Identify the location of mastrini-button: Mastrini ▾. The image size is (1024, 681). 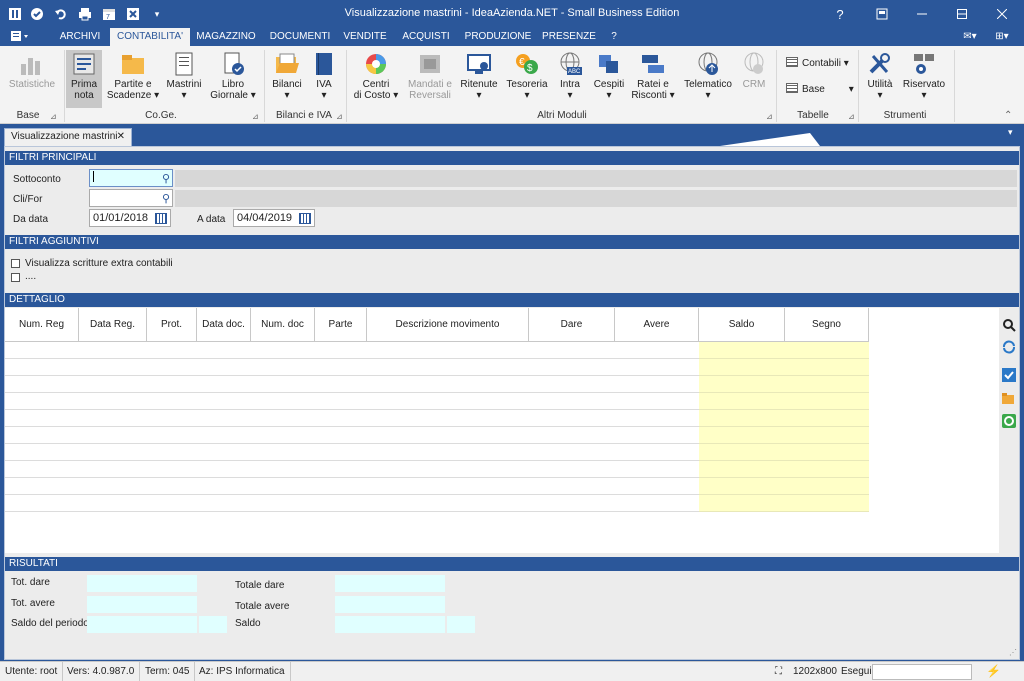
(184, 79).